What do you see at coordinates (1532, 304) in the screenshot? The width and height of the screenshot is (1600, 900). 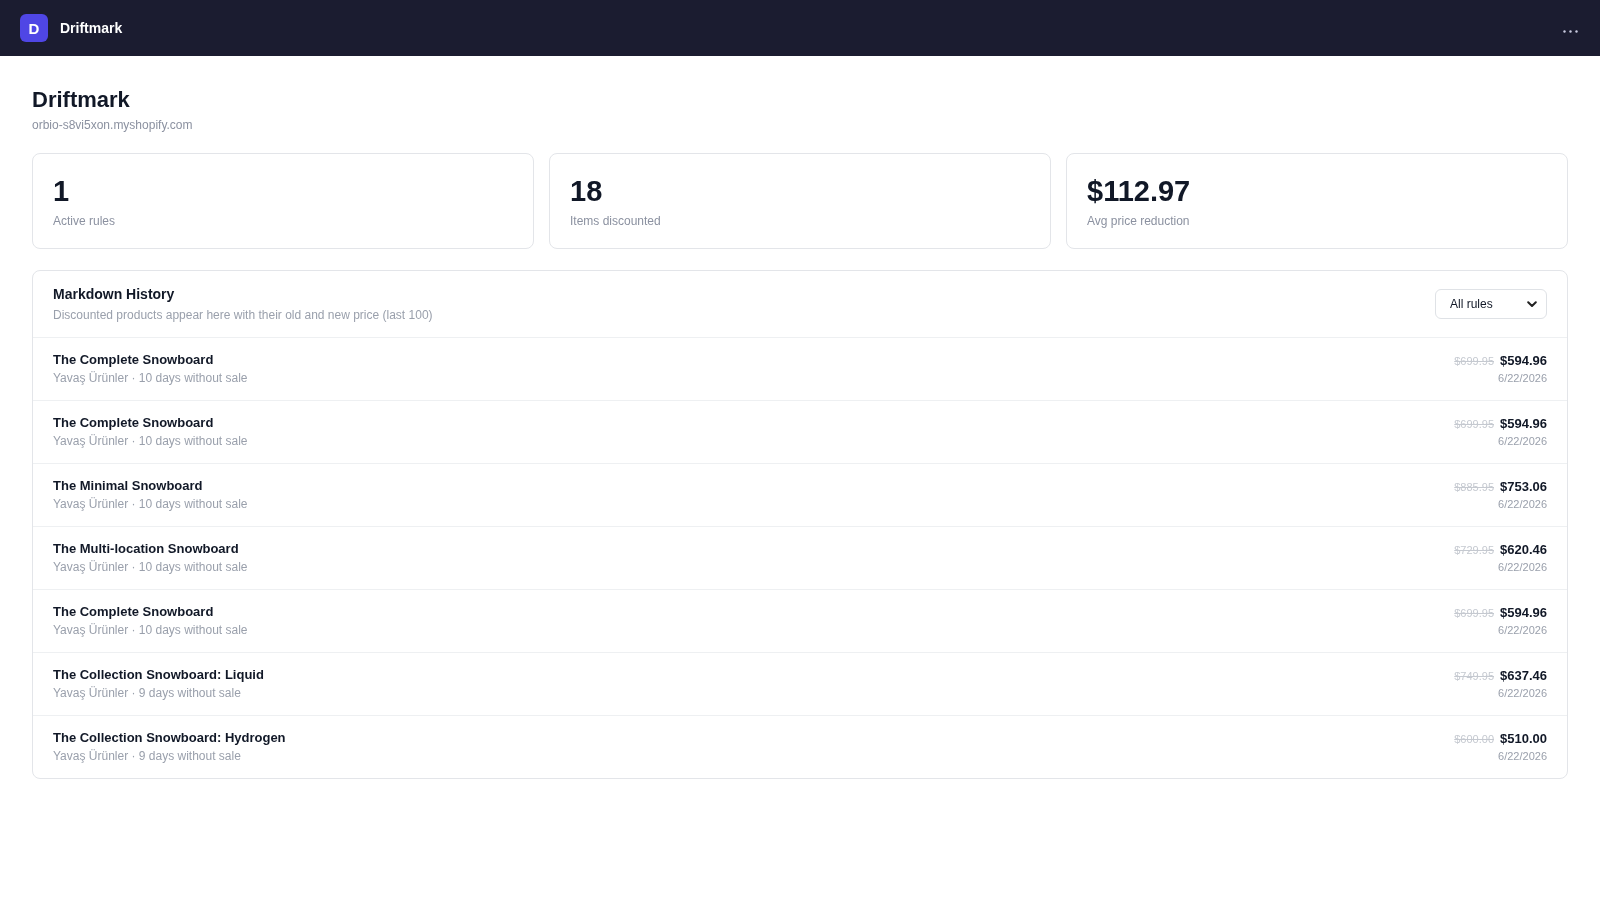 I see `chevron-down-icon` at bounding box center [1532, 304].